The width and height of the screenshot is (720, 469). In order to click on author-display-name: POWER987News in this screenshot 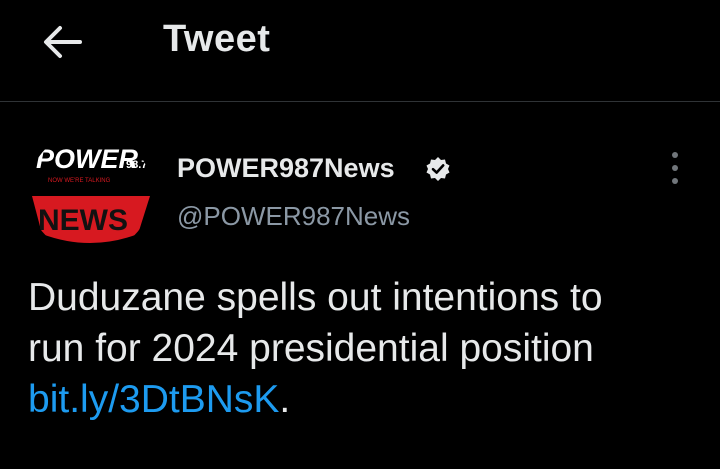, I will do `click(286, 168)`.